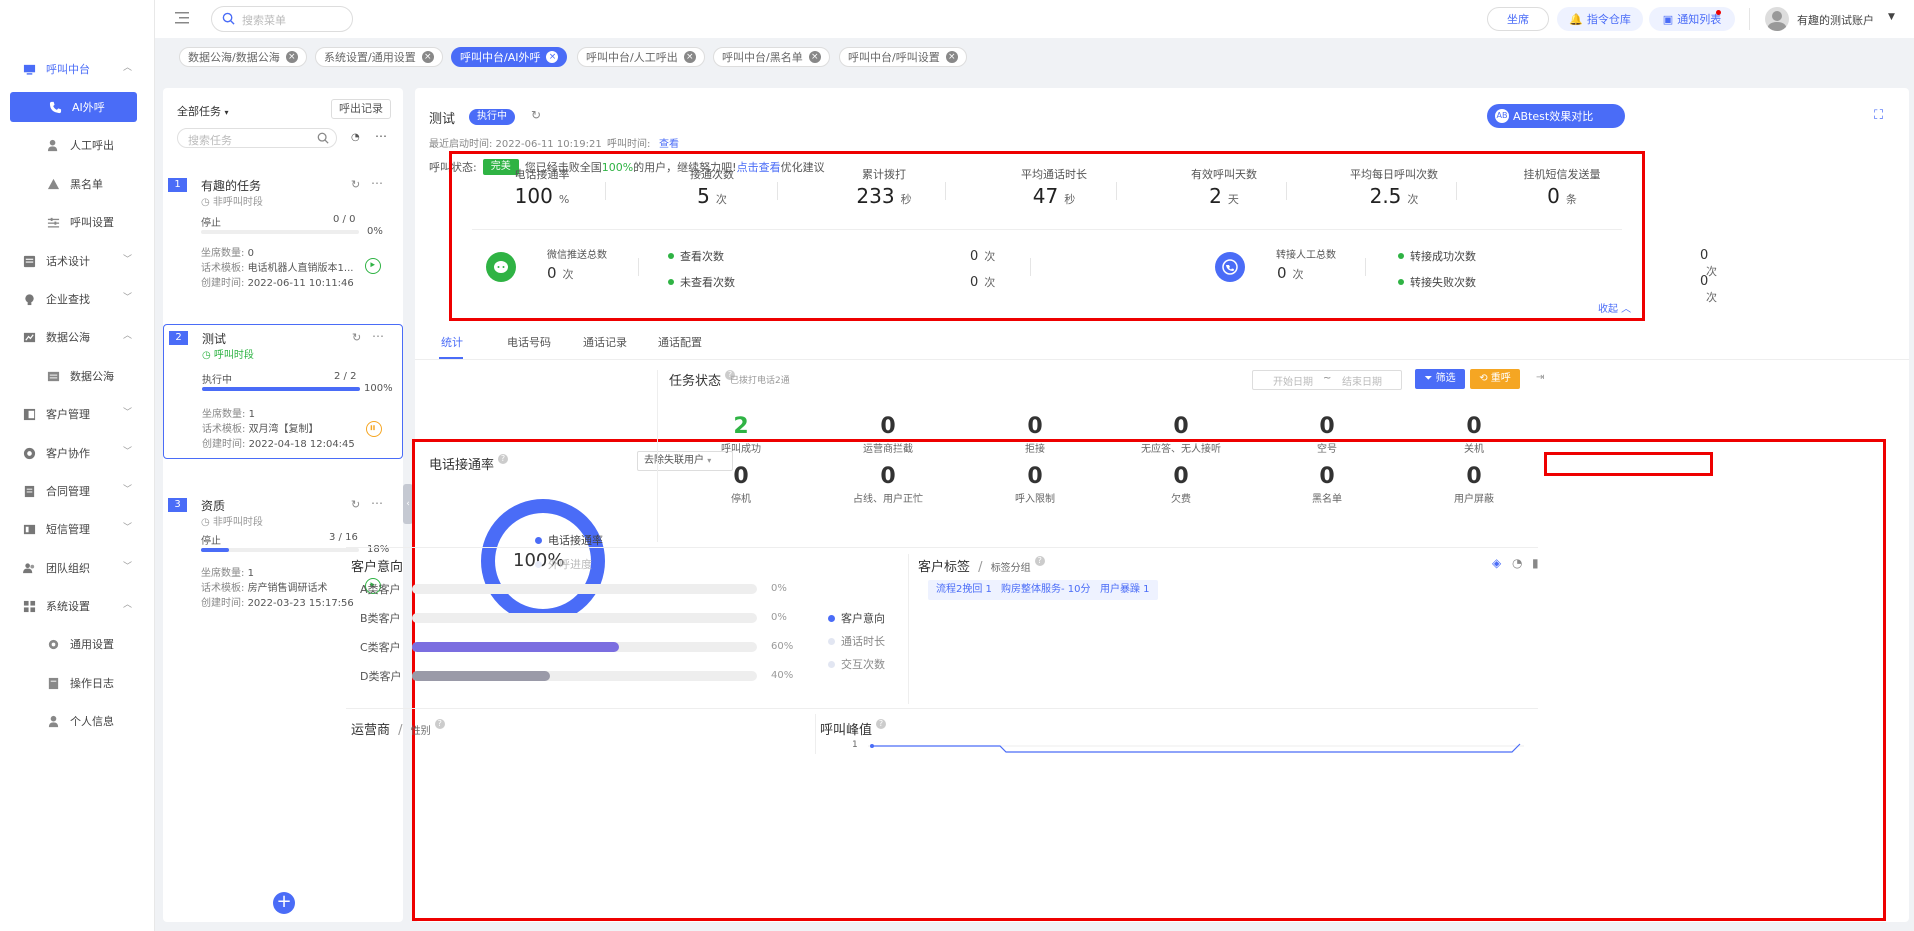  I want to click on subtab-stats: 统计, so click(452, 342).